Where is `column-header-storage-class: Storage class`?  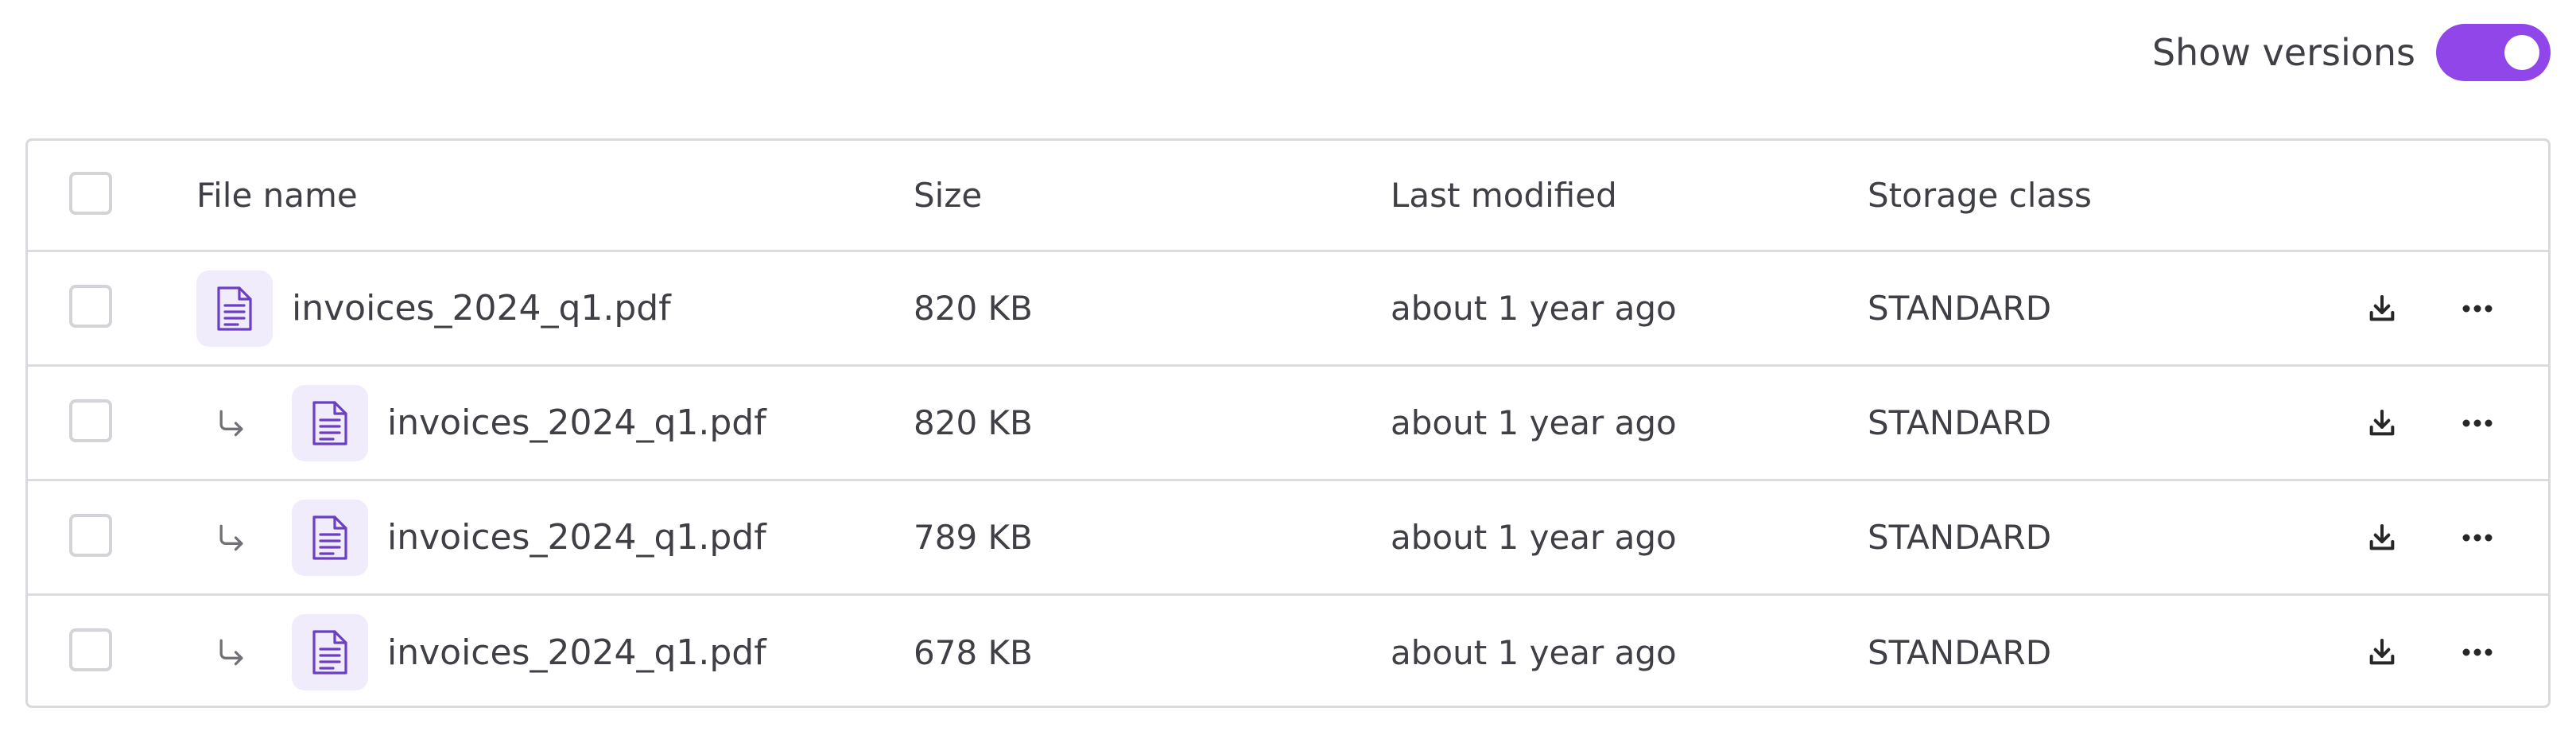
column-header-storage-class: Storage class is located at coordinates (1980, 195).